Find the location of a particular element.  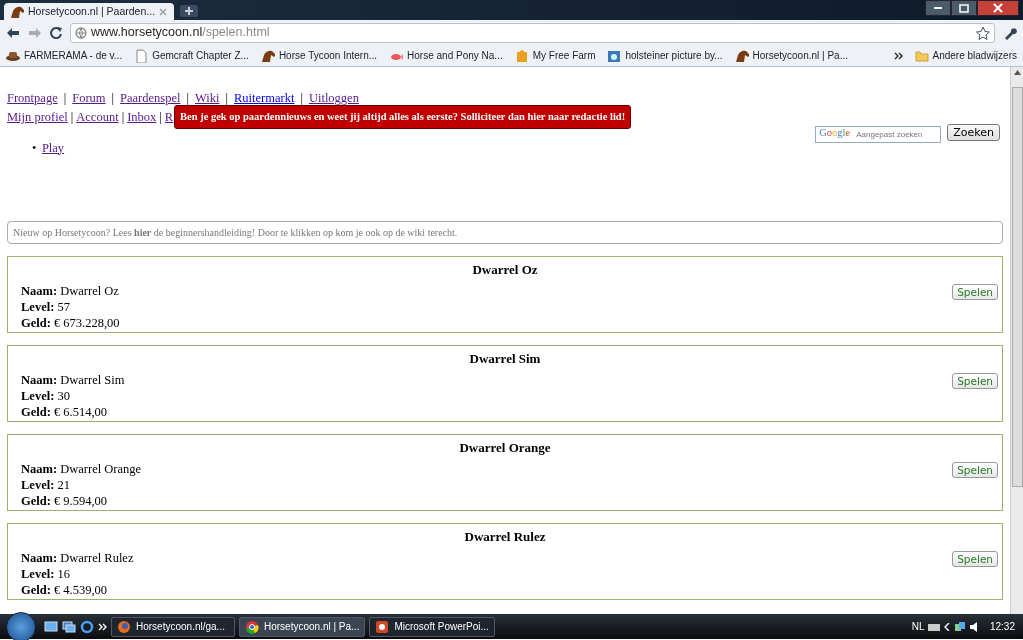

nav-link: Ruitermarkt is located at coordinates (264, 98).